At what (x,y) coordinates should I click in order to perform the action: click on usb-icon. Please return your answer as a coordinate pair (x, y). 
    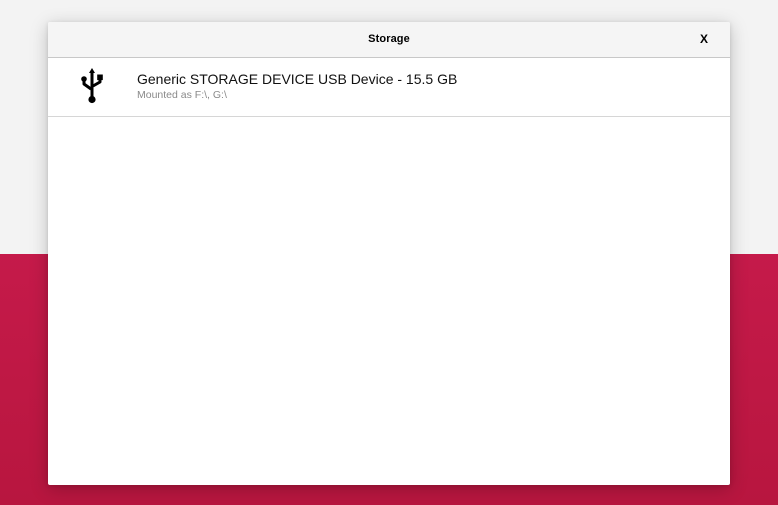
    Looking at the image, I should click on (92, 86).